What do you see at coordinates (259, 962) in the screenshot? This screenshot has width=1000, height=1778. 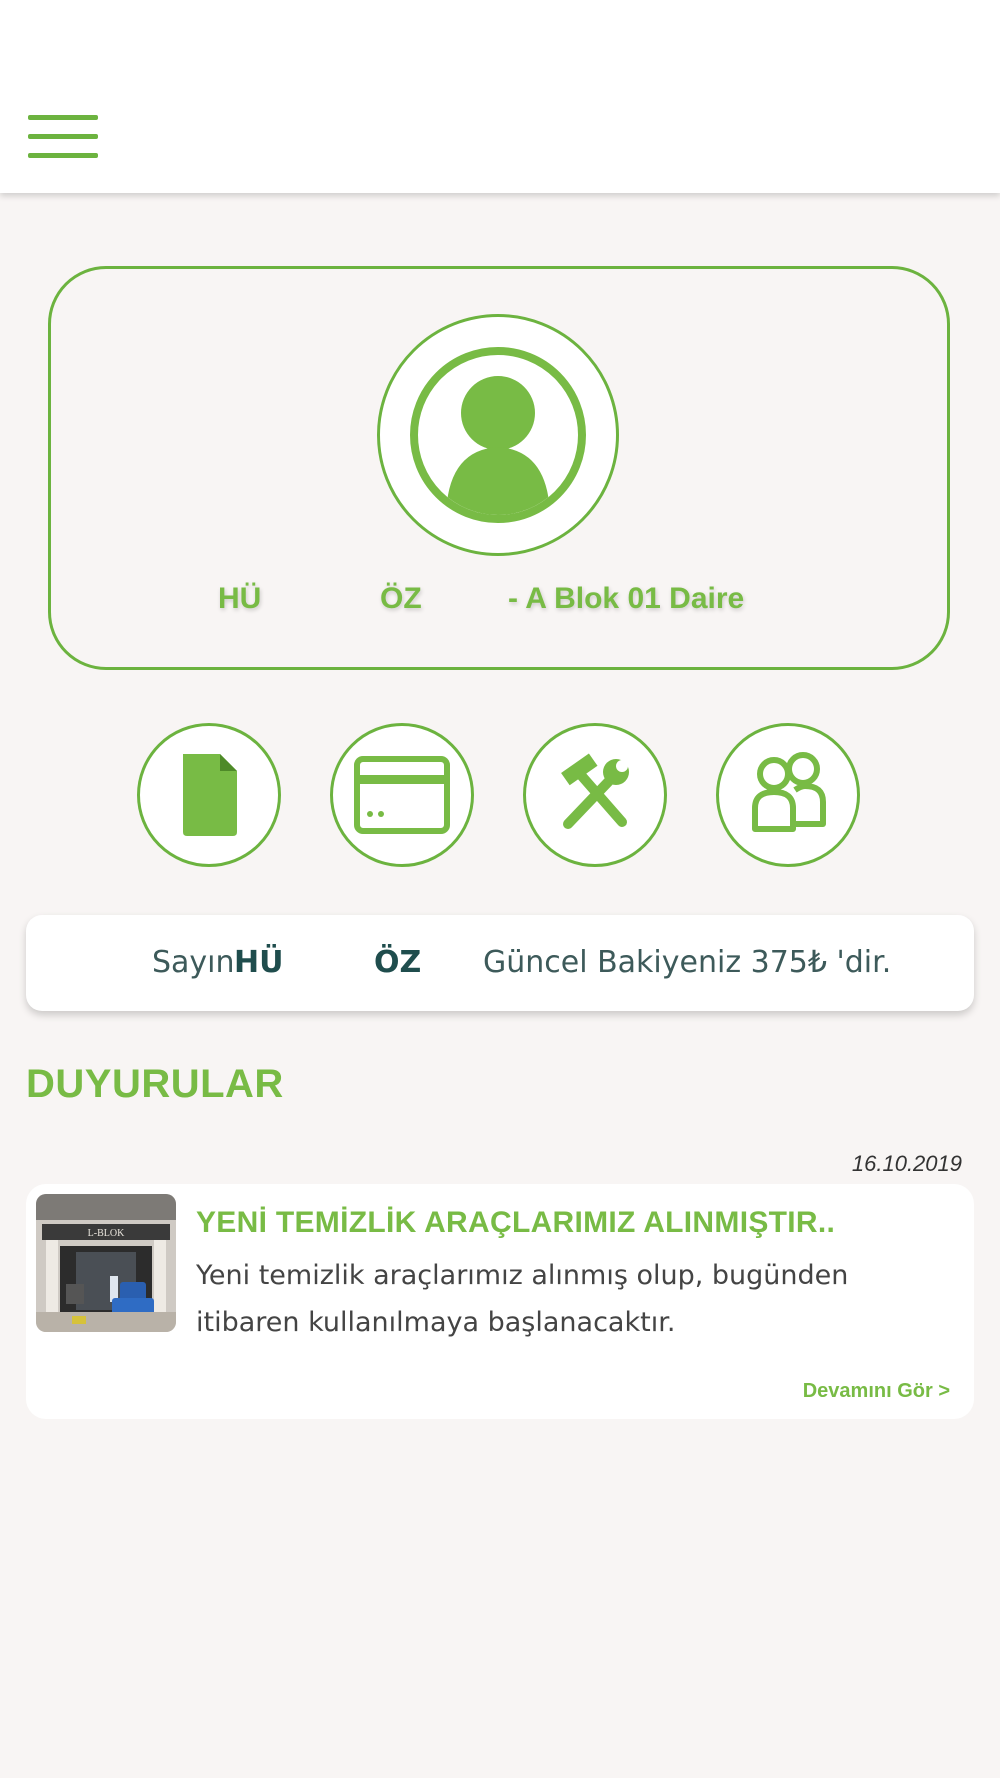 I see `balance-first-name: HÜ` at bounding box center [259, 962].